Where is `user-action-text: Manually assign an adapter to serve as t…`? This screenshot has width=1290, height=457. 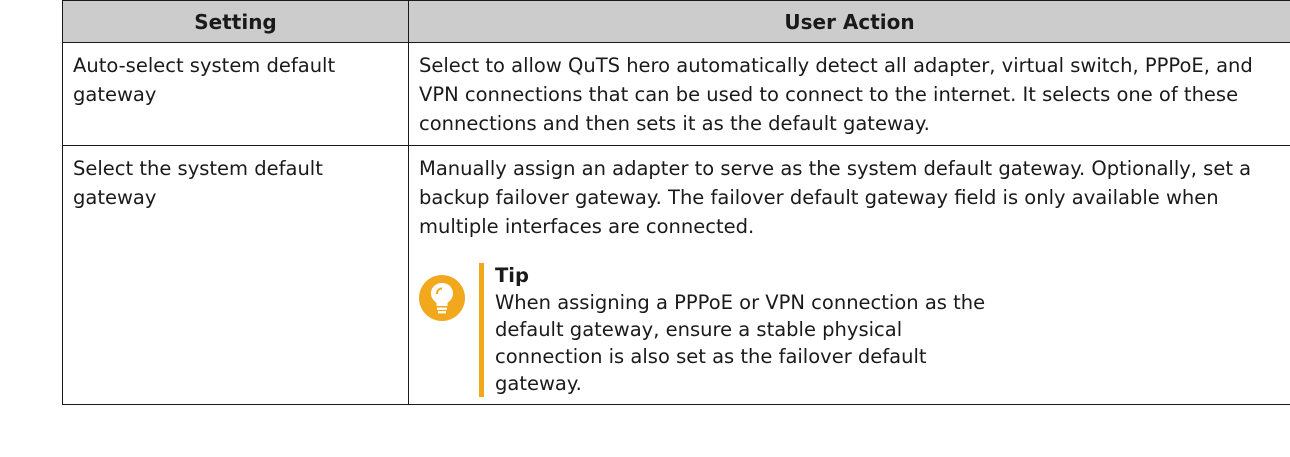
user-action-text: Manually assign an adapter to serve as t… is located at coordinates (835, 197).